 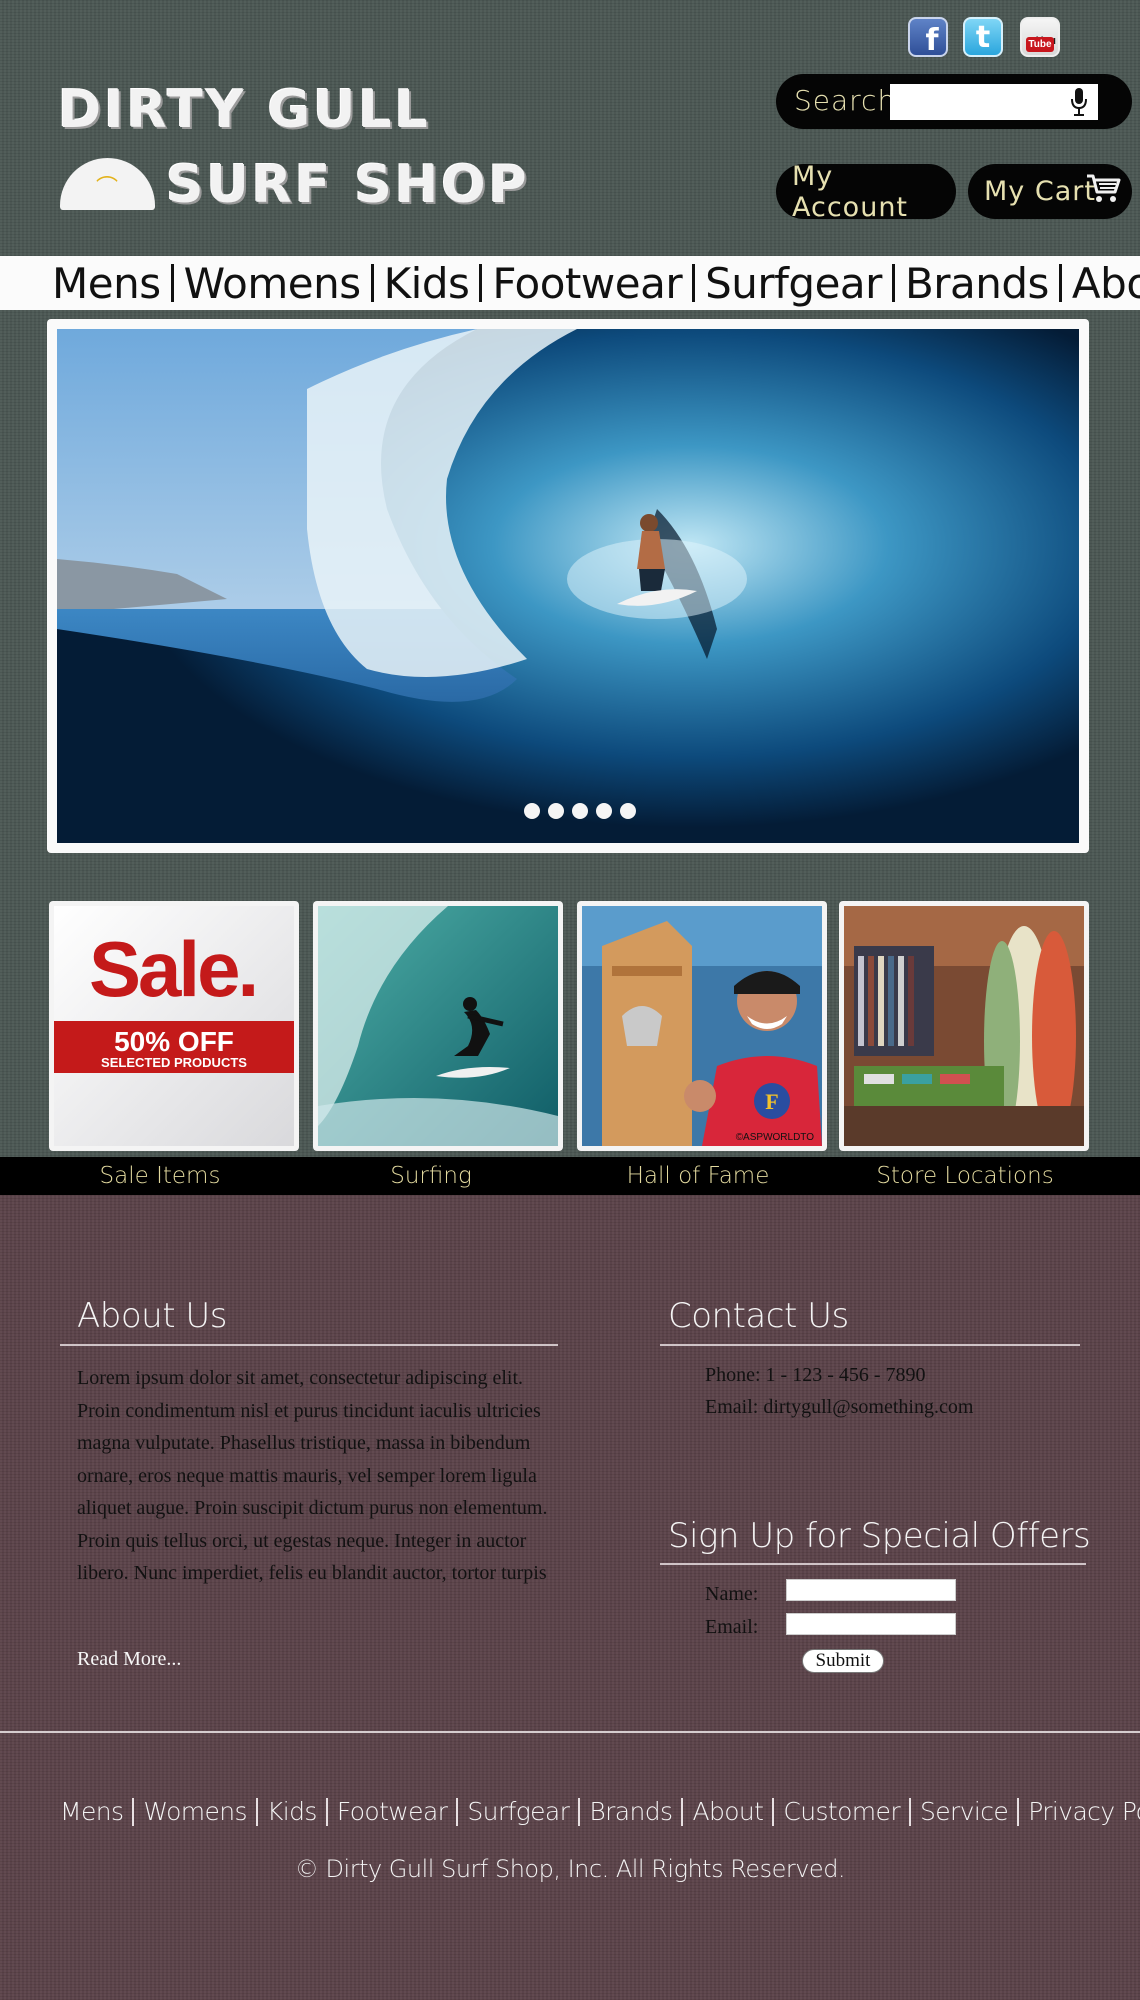 What do you see at coordinates (994, 102) in the screenshot?
I see `search-input` at bounding box center [994, 102].